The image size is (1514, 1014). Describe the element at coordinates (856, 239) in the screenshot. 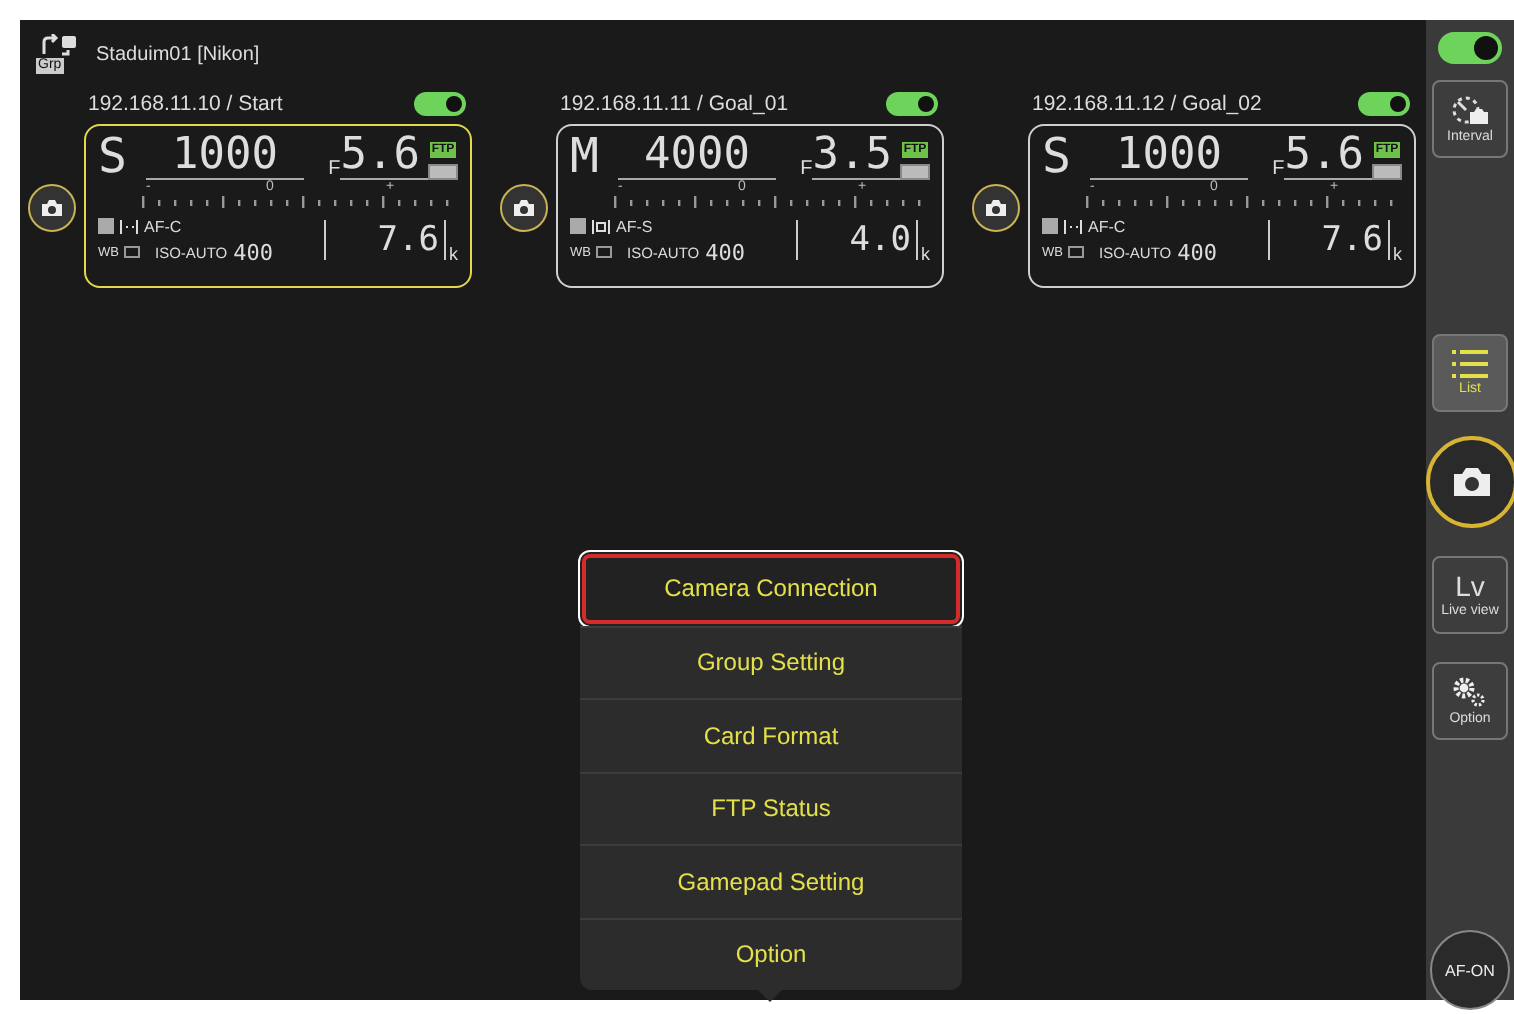

I see `buffer-count: 4.0` at that location.